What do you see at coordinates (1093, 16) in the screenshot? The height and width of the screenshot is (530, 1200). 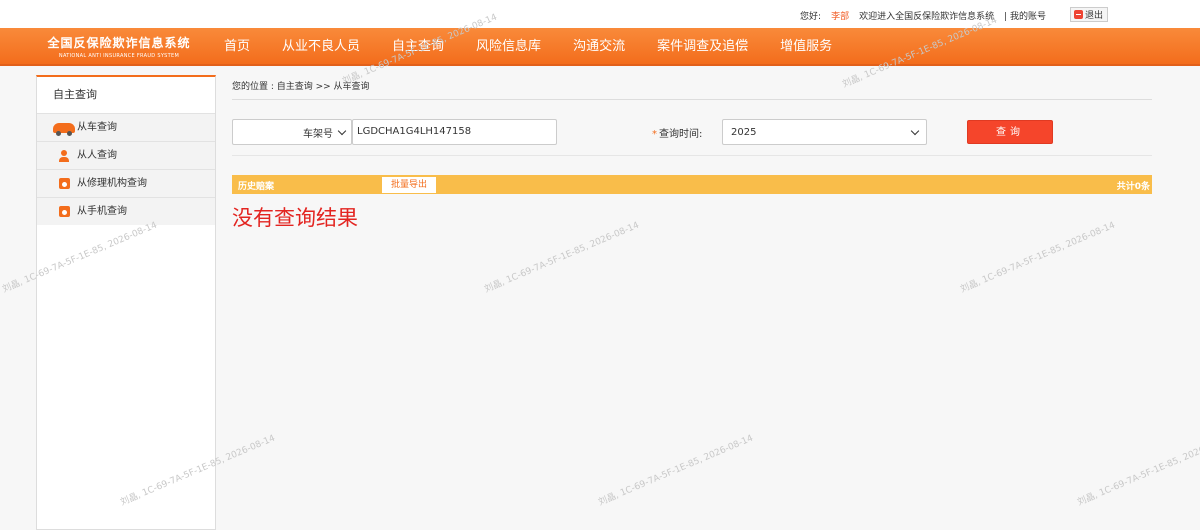 I see `logout-label: 退出` at bounding box center [1093, 16].